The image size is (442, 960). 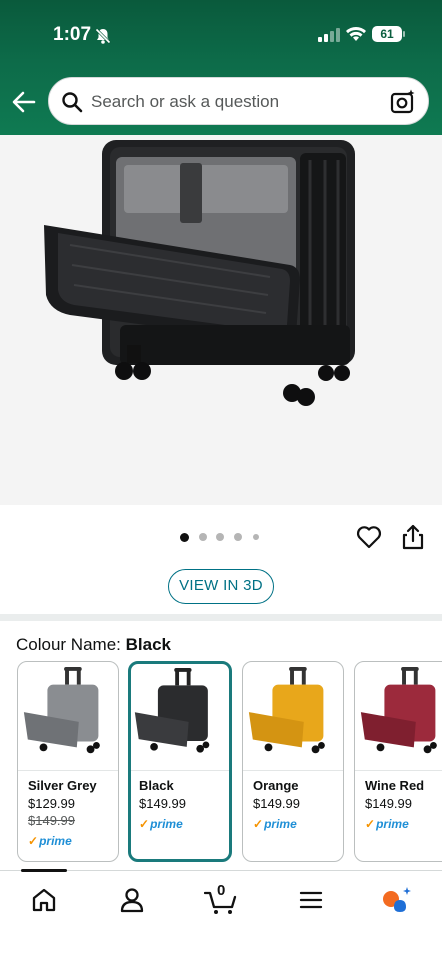 What do you see at coordinates (72, 34) in the screenshot?
I see `status-time: 1:07` at bounding box center [72, 34].